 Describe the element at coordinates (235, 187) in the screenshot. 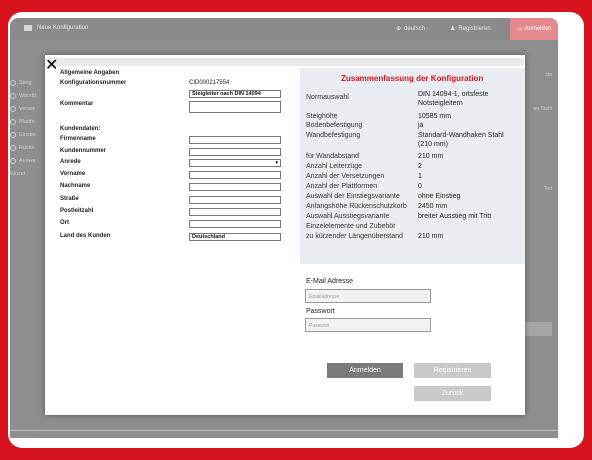

I see `last-name-field` at that location.